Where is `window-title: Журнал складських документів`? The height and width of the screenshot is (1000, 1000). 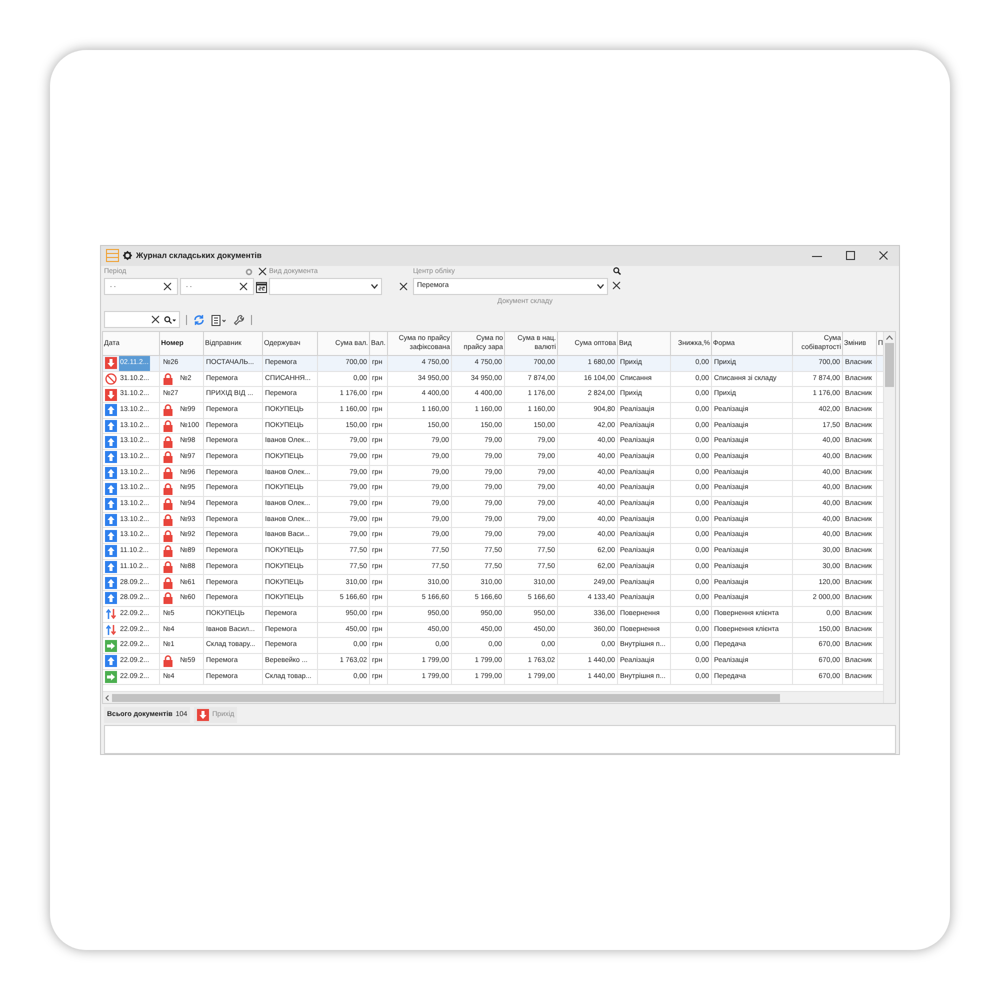
window-title: Журнал складських документів is located at coordinates (199, 256).